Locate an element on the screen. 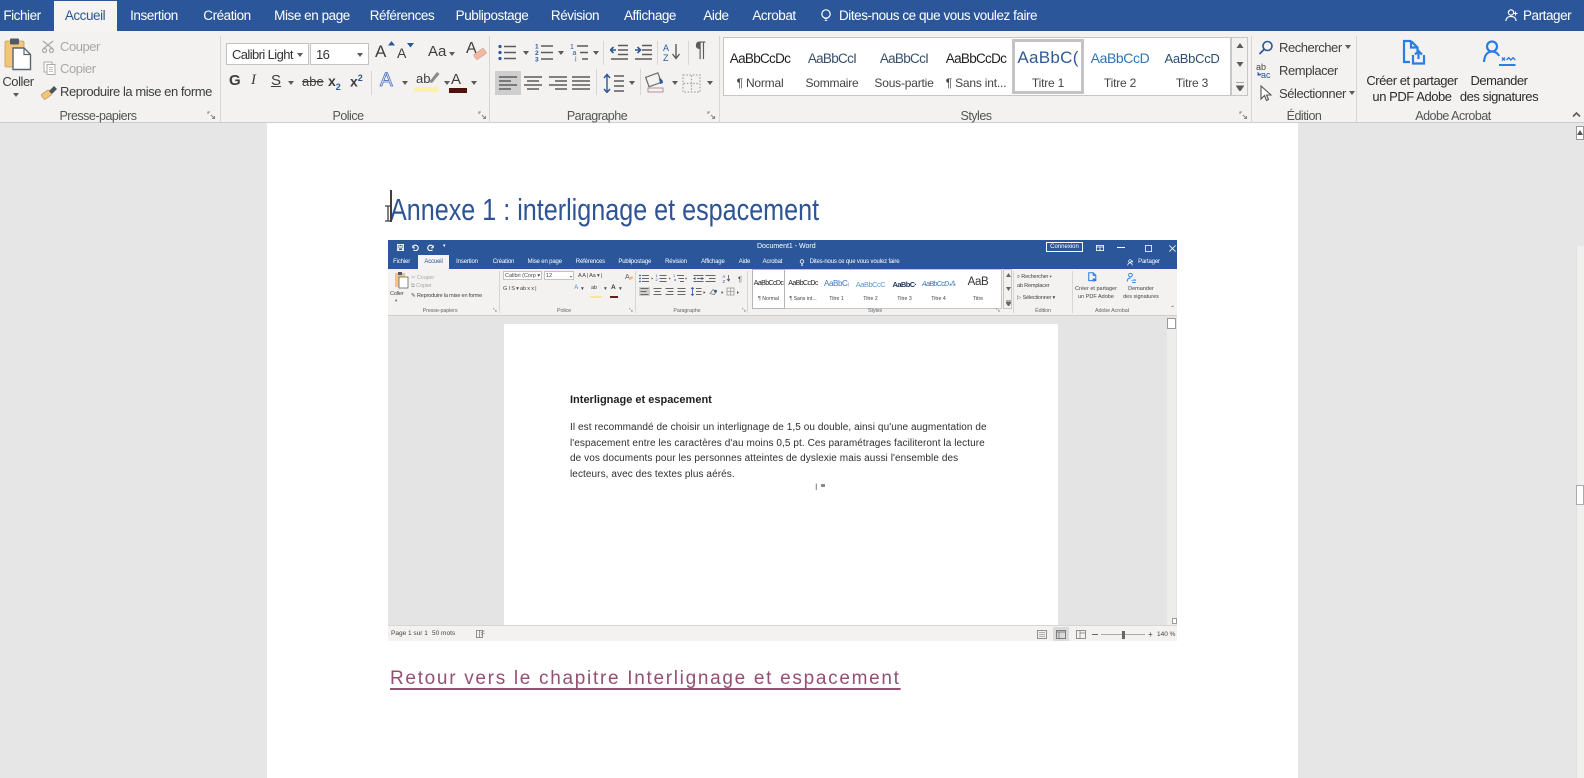 The width and height of the screenshot is (1584, 778). svg-text: i is located at coordinates (576, 60).